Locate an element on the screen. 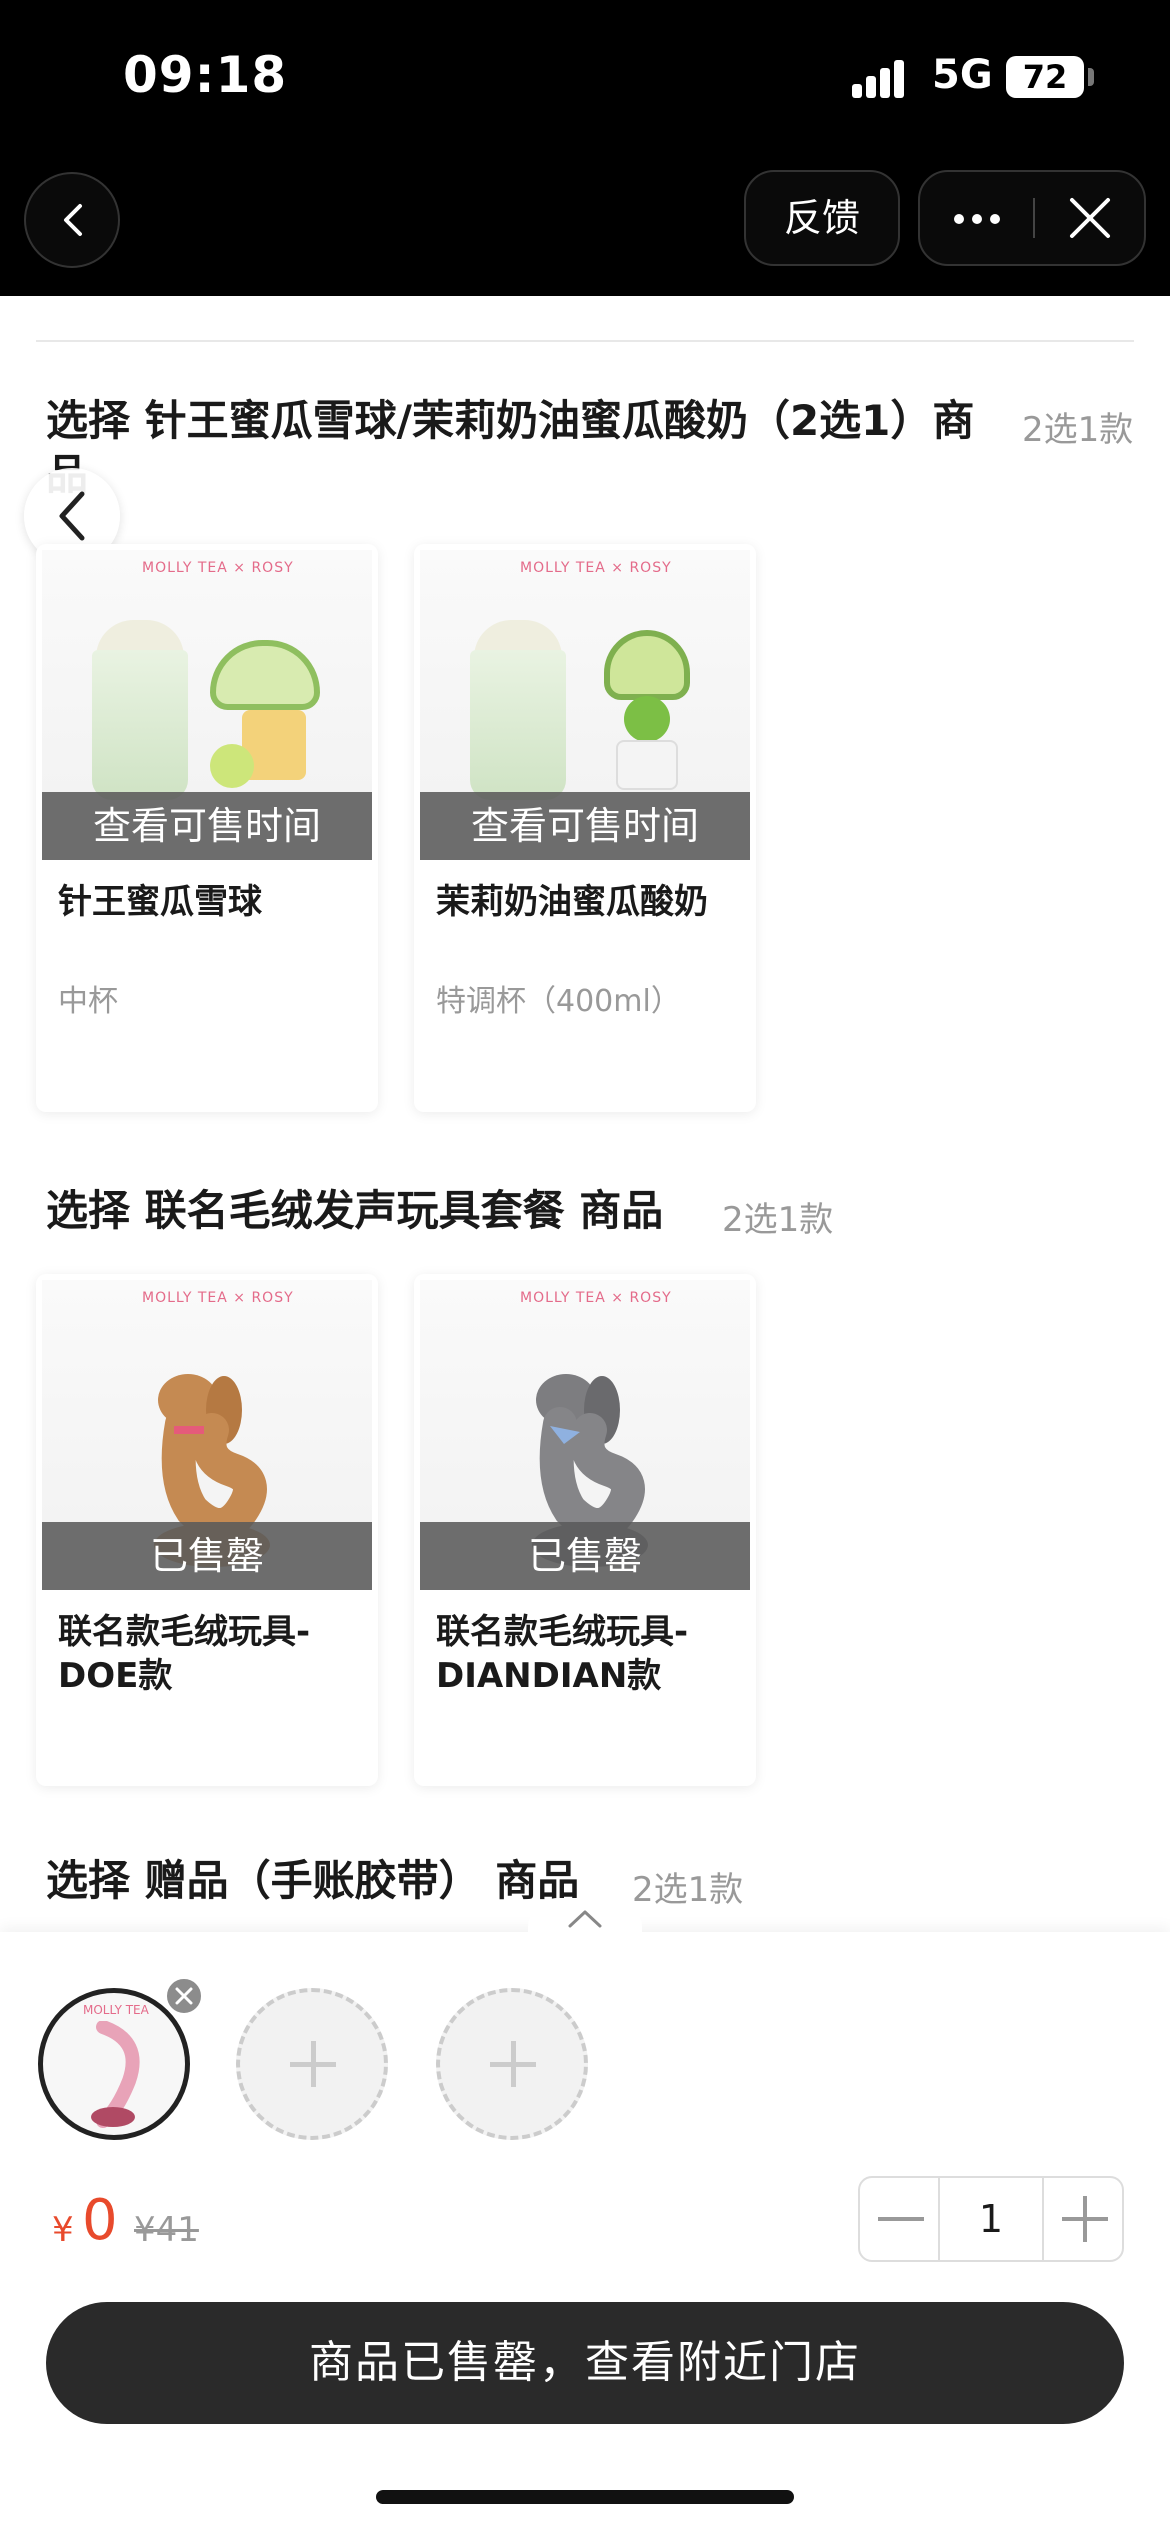  quantity-stepper: 1 is located at coordinates (991, 2219).